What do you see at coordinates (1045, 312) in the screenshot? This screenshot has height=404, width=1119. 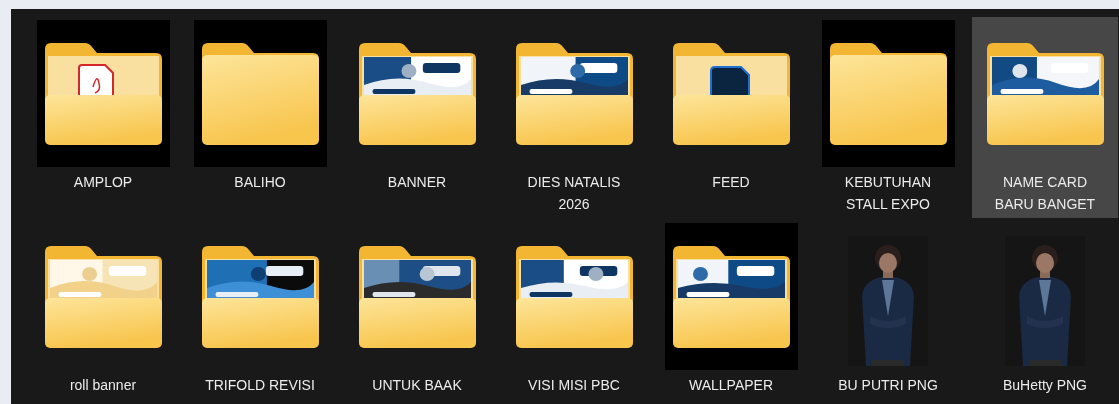 I see `file-tile: BuHetty PNG` at bounding box center [1045, 312].